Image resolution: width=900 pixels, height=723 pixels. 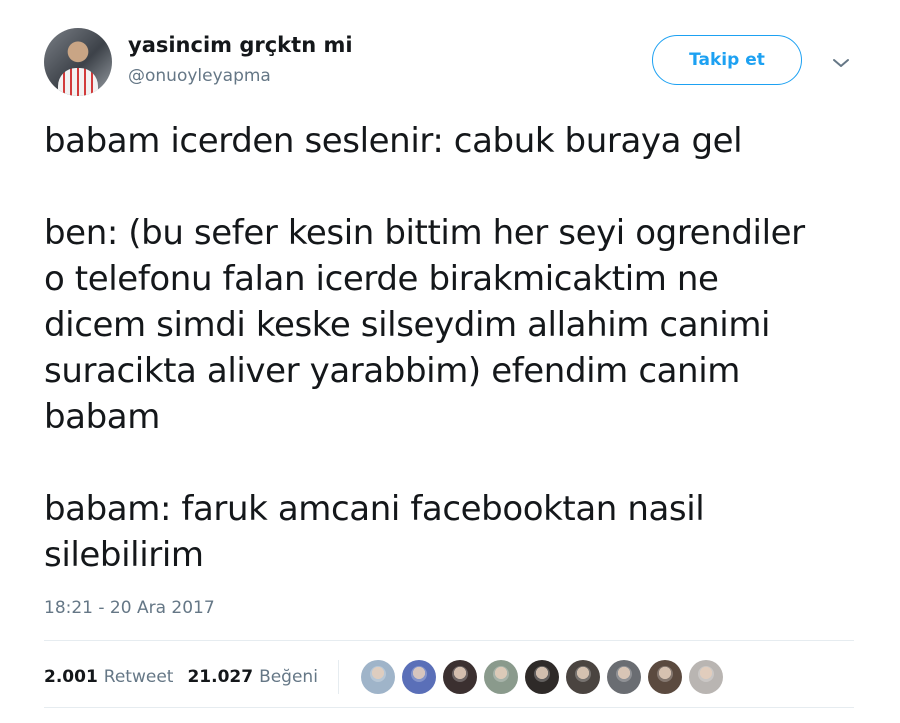 I want to click on tweet-line: silebilirim, so click(x=124, y=555).